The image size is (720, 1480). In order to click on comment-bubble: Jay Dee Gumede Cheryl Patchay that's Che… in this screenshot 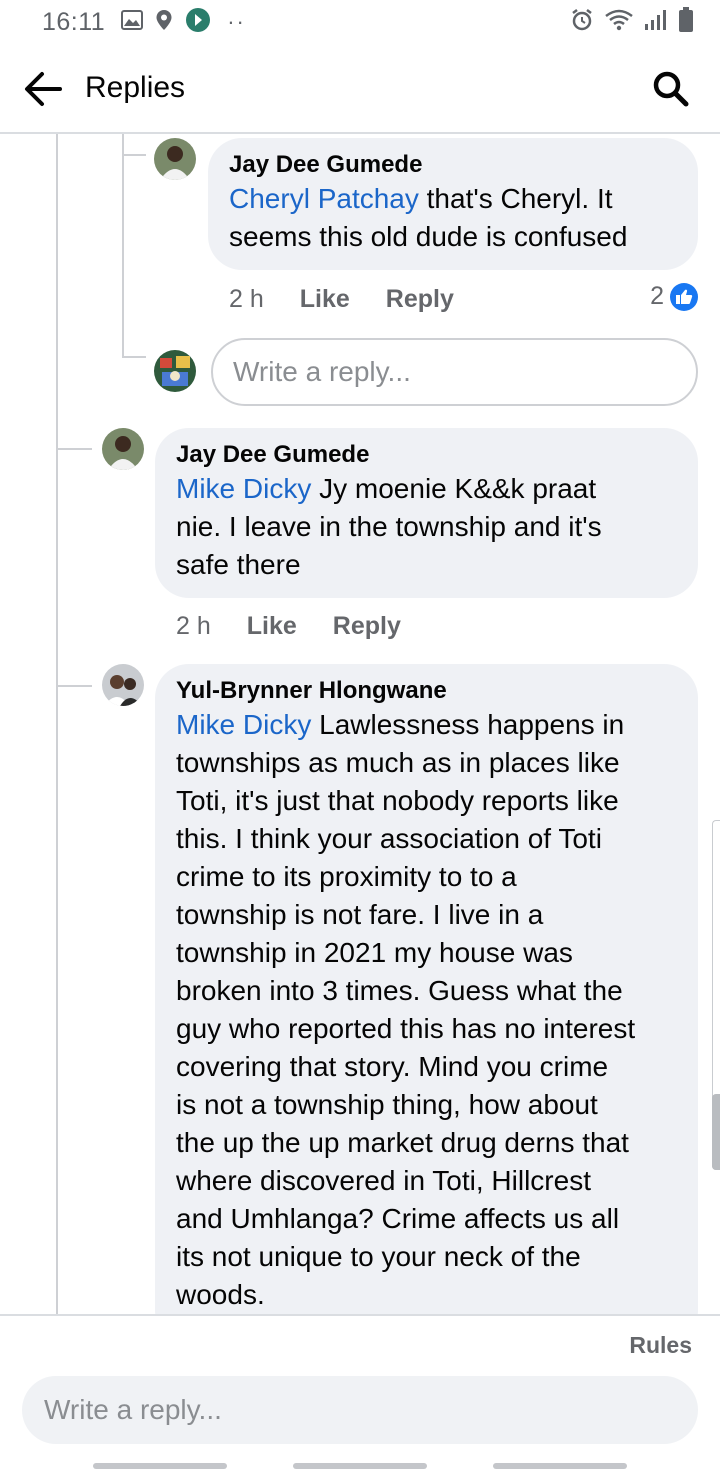, I will do `click(453, 204)`.